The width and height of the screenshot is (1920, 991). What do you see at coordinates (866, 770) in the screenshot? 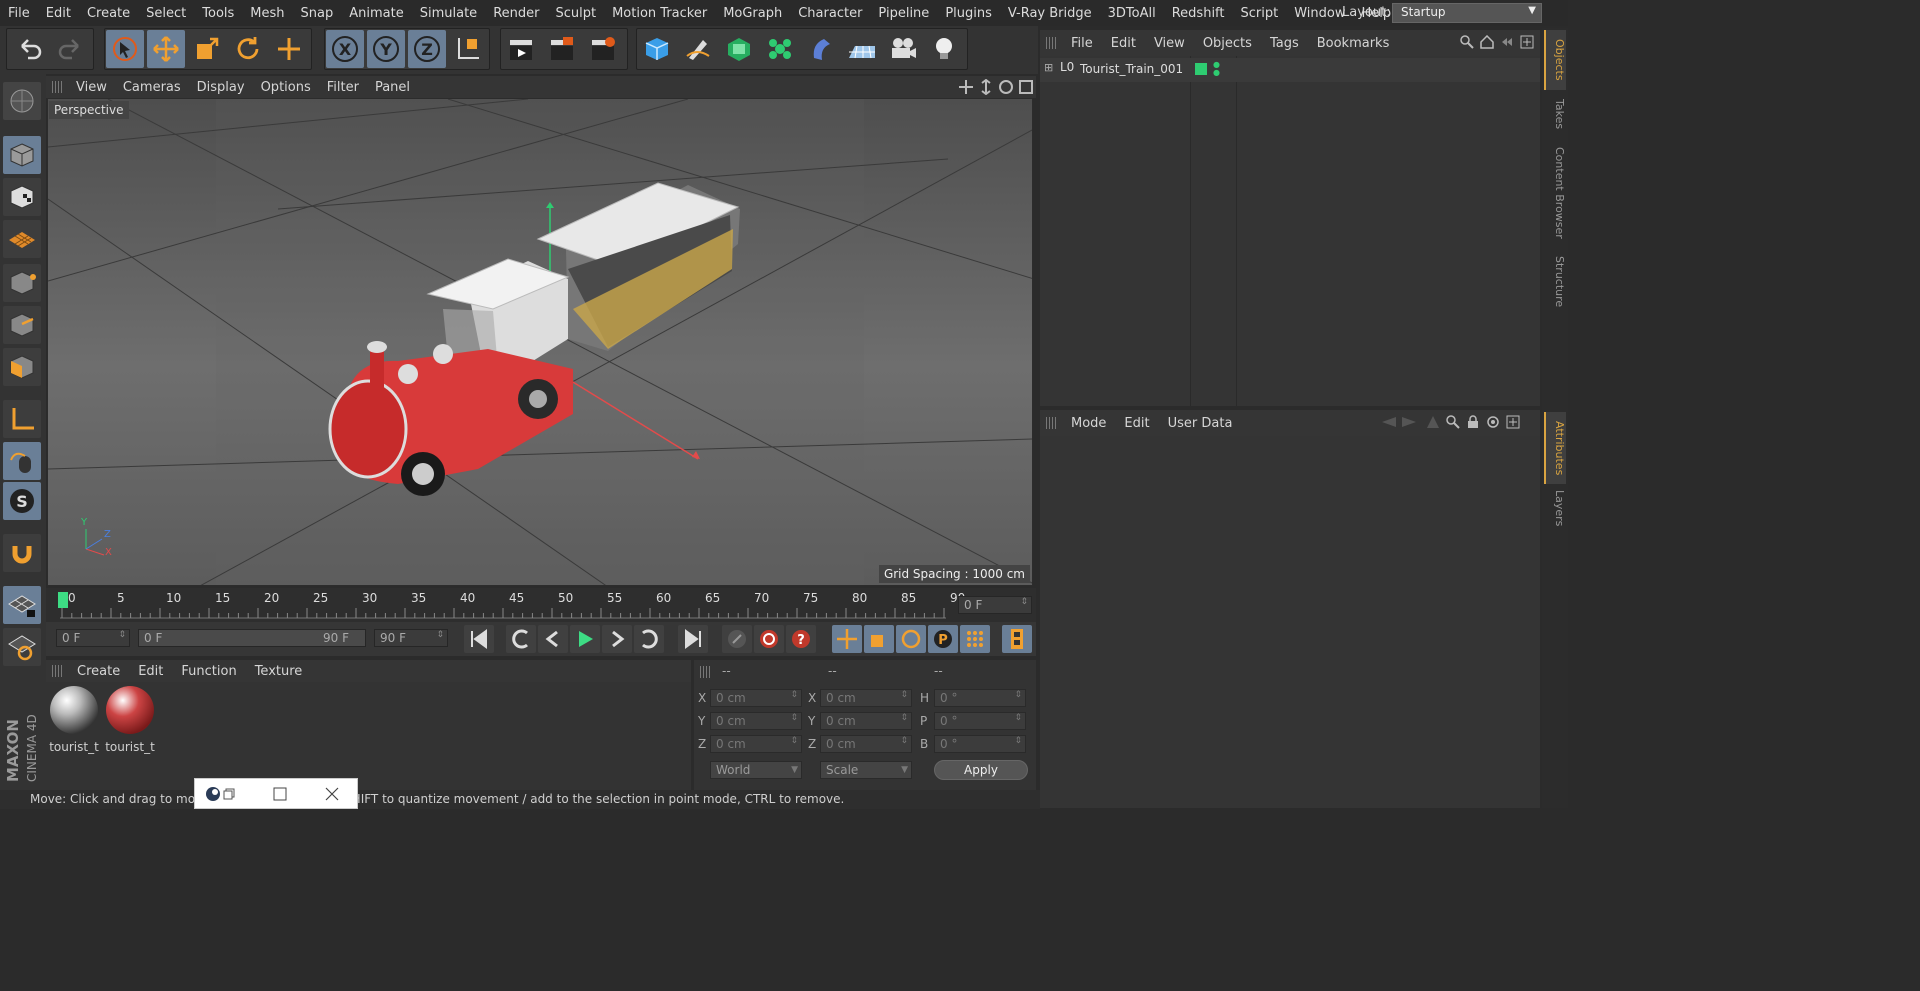
I see `size-mode-select: Scale ▼` at bounding box center [866, 770].